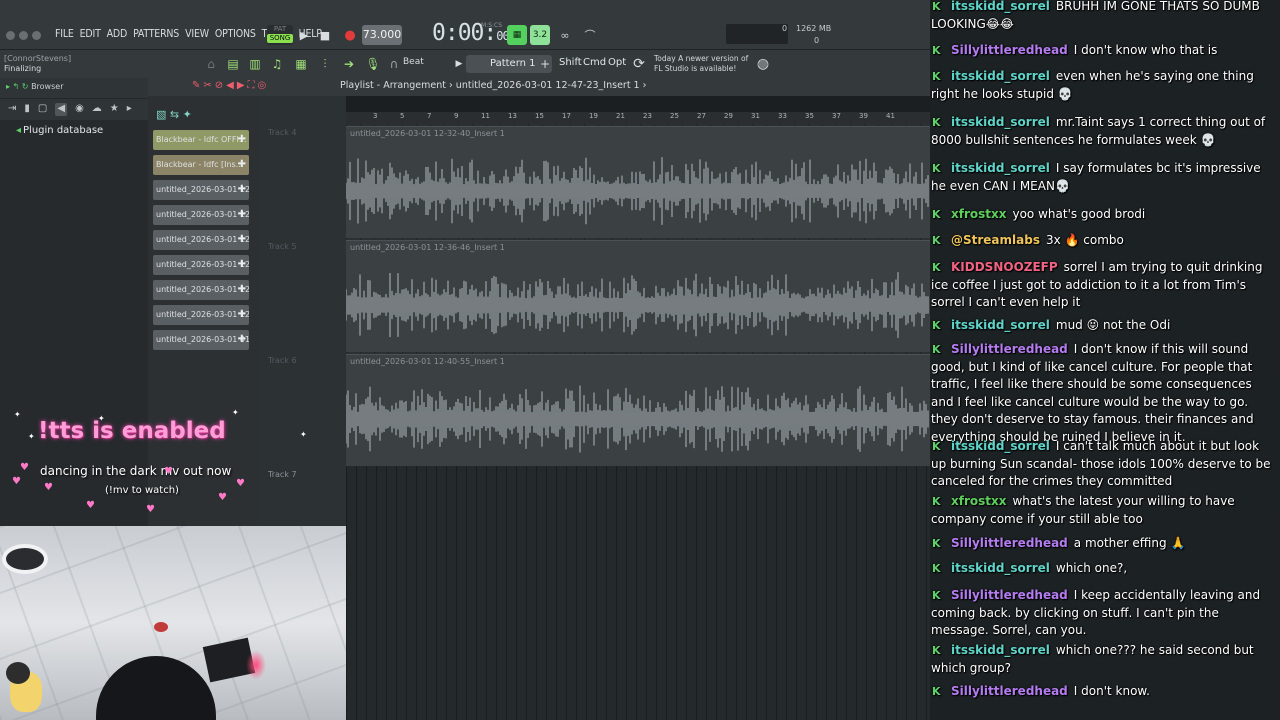 The width and height of the screenshot is (1280, 720). What do you see at coordinates (1004, 267) in the screenshot?
I see `chat-username: KIDDSNOOZEFP` at bounding box center [1004, 267].